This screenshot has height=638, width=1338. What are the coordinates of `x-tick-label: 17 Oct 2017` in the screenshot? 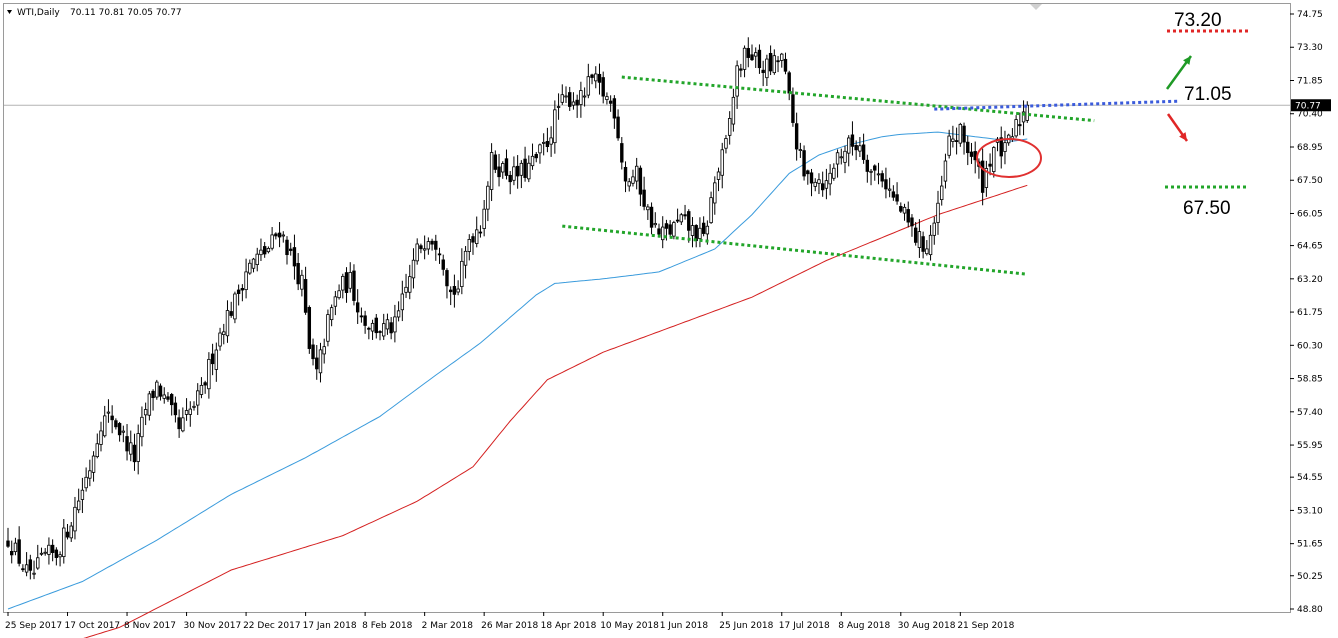 It's located at (93, 626).